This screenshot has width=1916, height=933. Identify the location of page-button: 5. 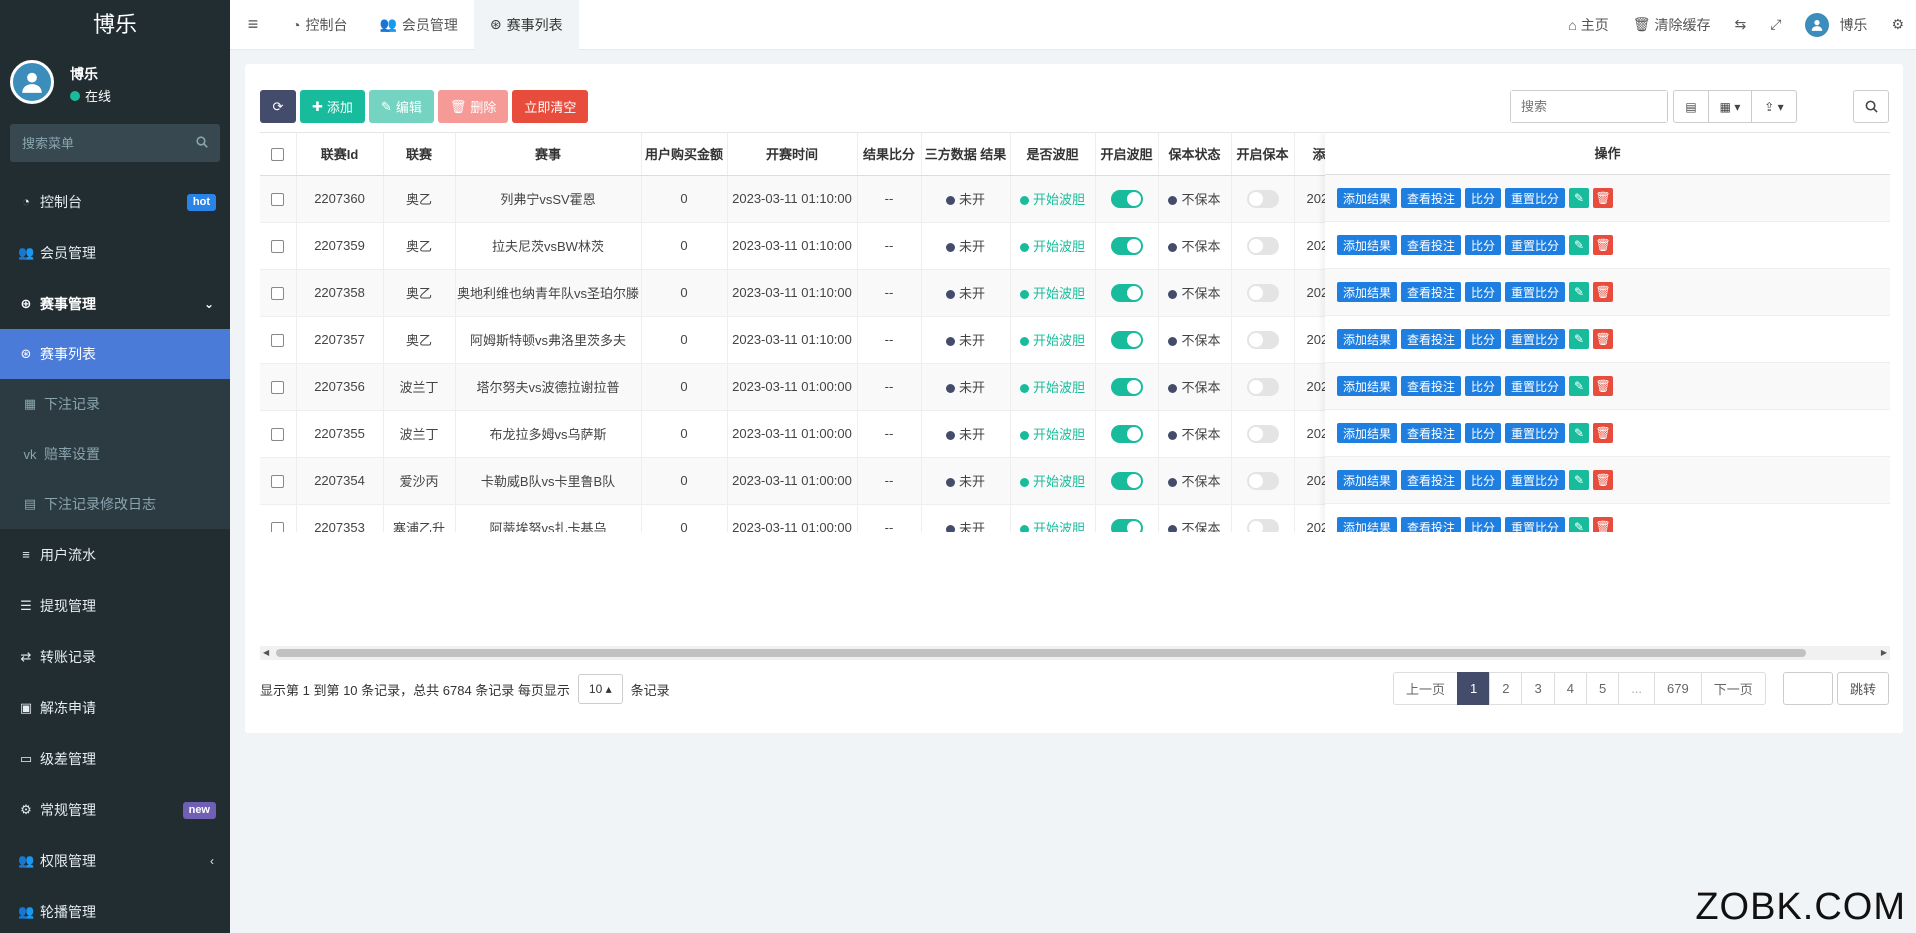
(1602, 688).